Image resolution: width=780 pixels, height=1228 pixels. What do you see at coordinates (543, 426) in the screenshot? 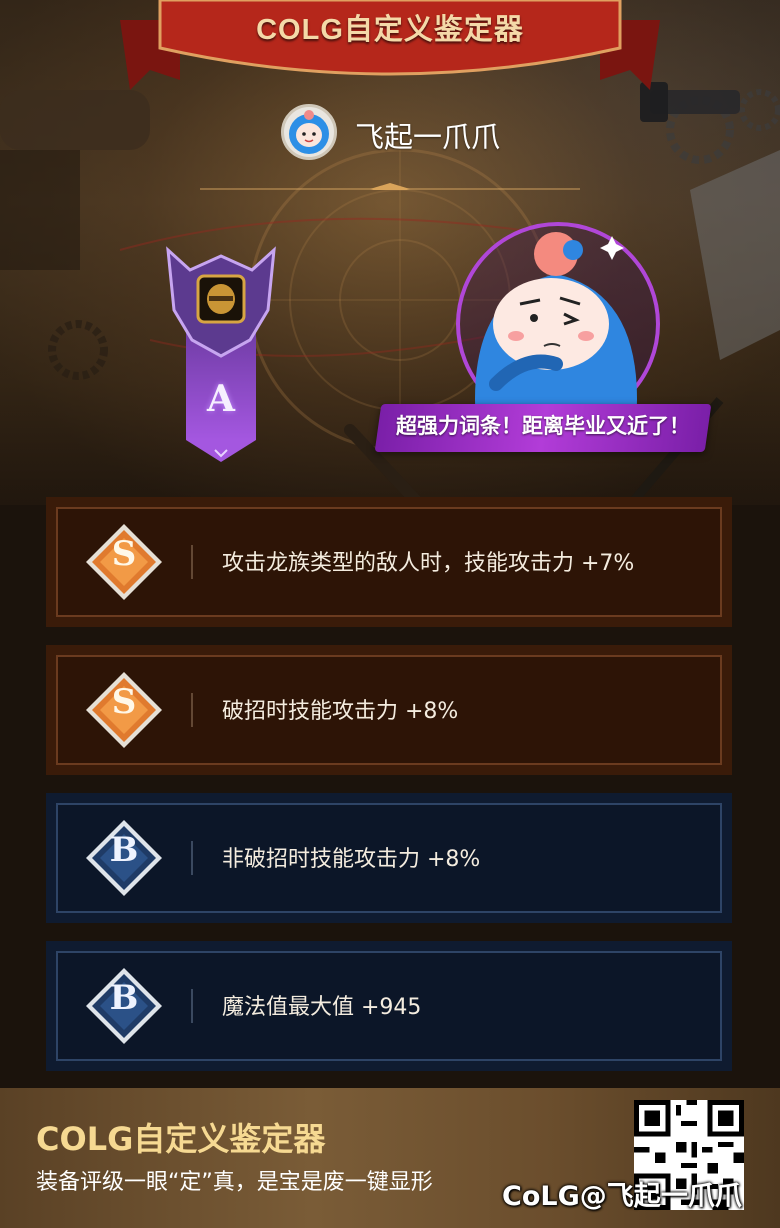
I see `speech-text: 超强力词条！距离毕业又近了！` at bounding box center [543, 426].